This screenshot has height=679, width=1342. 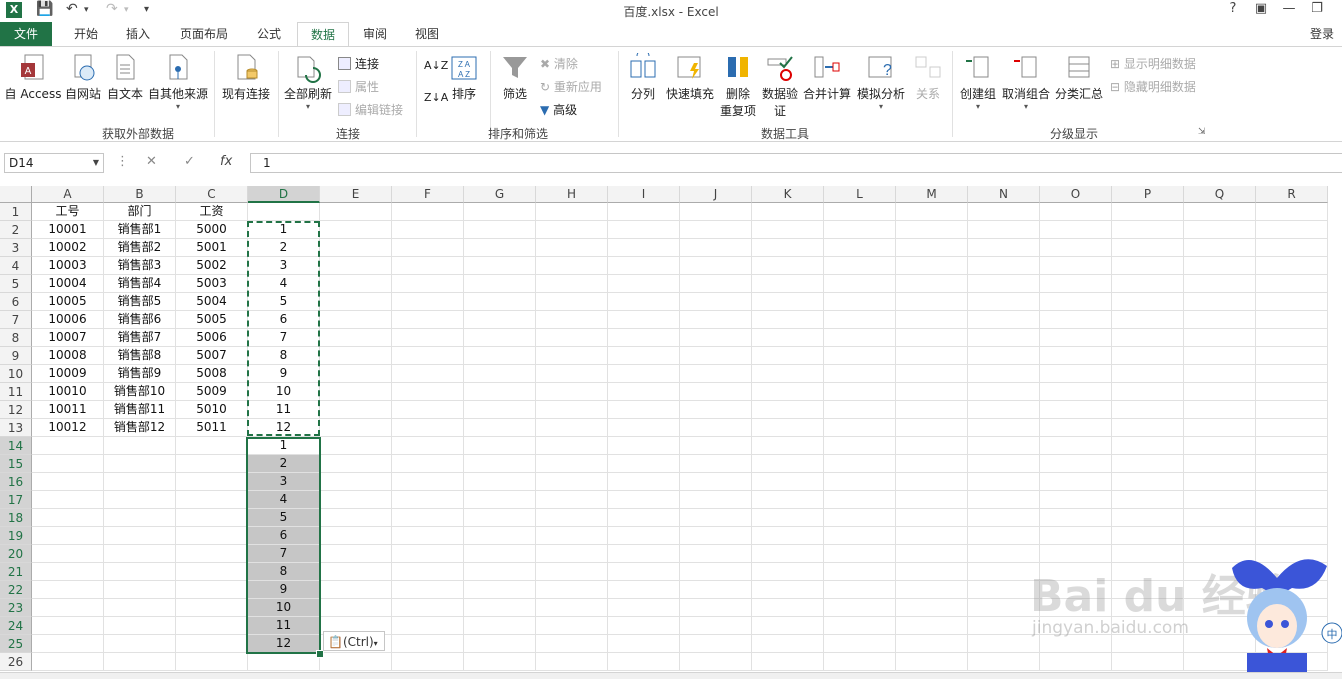 What do you see at coordinates (140, 572) in the screenshot?
I see `cell-b21` at bounding box center [140, 572].